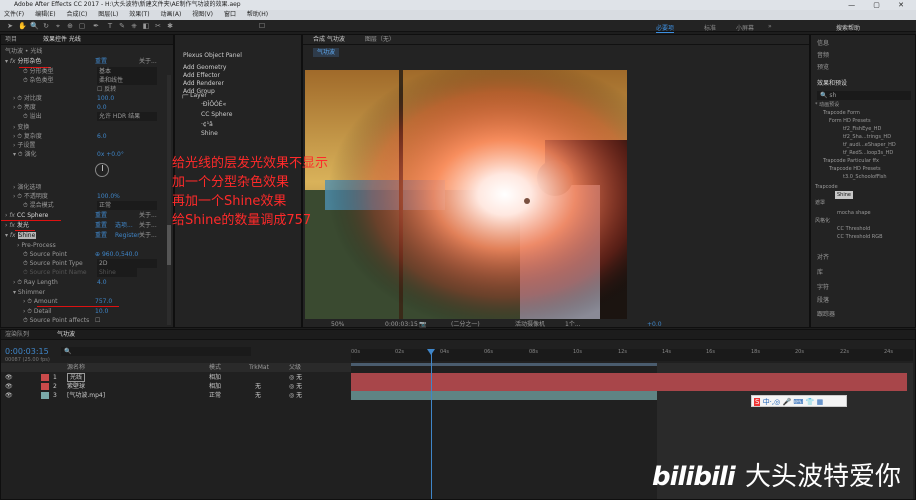 This screenshot has width=916, height=500. I want to click on prop-shimmer: ▾ Shimmer, so click(29, 292).